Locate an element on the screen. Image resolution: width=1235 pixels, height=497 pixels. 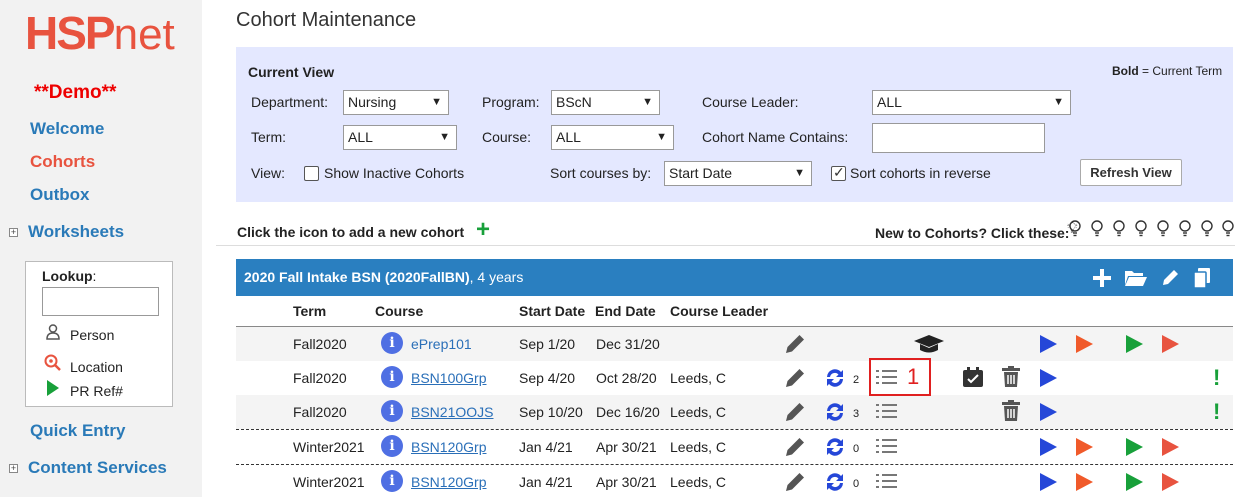
sort-courses-label: Sort courses by: is located at coordinates (601, 173).